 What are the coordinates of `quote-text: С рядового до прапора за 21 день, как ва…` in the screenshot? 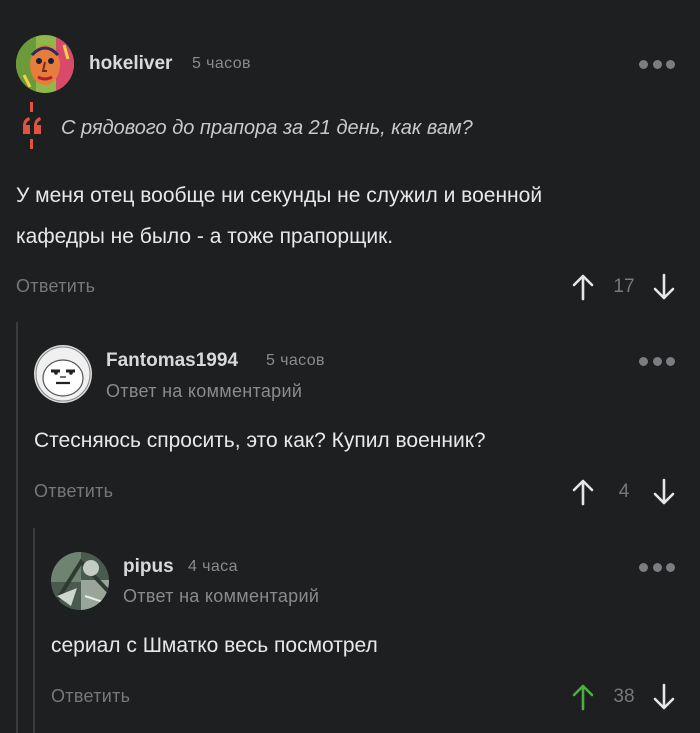 It's located at (267, 128).